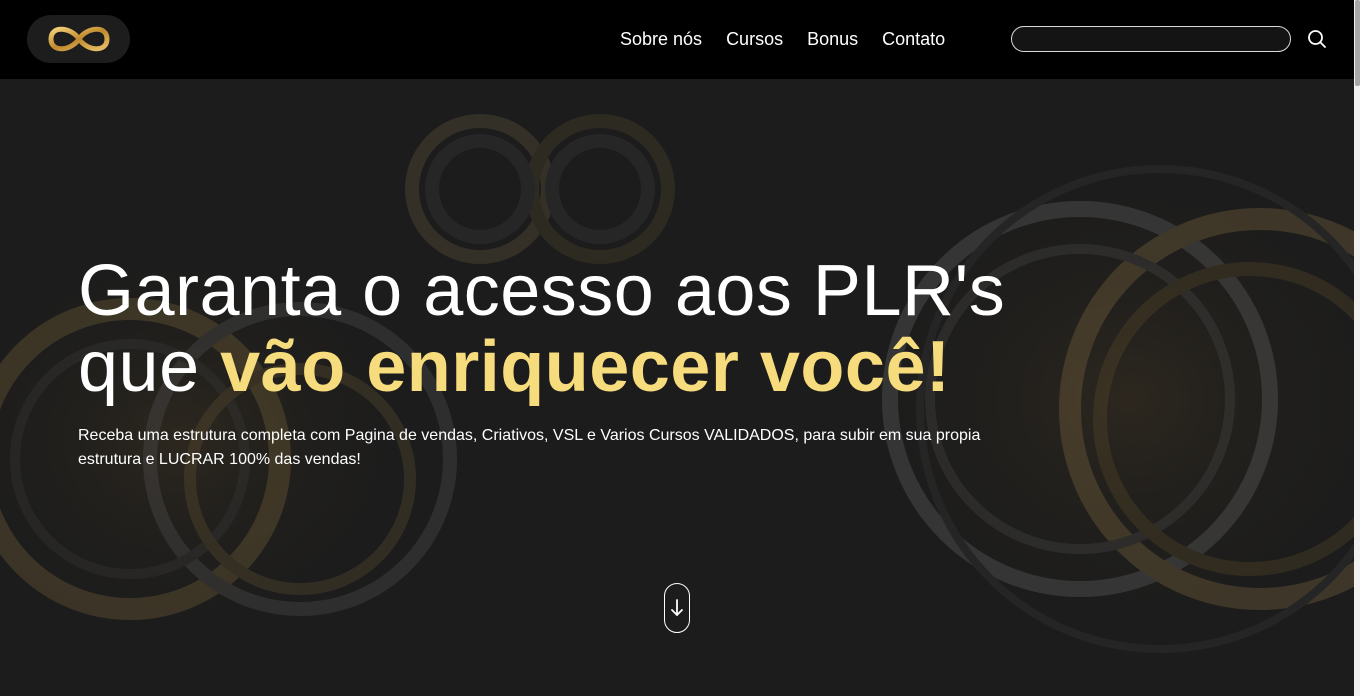 The height and width of the screenshot is (696, 1360). What do you see at coordinates (585, 367) in the screenshot?
I see `hero-title-accent: vão enriquecer você!` at bounding box center [585, 367].